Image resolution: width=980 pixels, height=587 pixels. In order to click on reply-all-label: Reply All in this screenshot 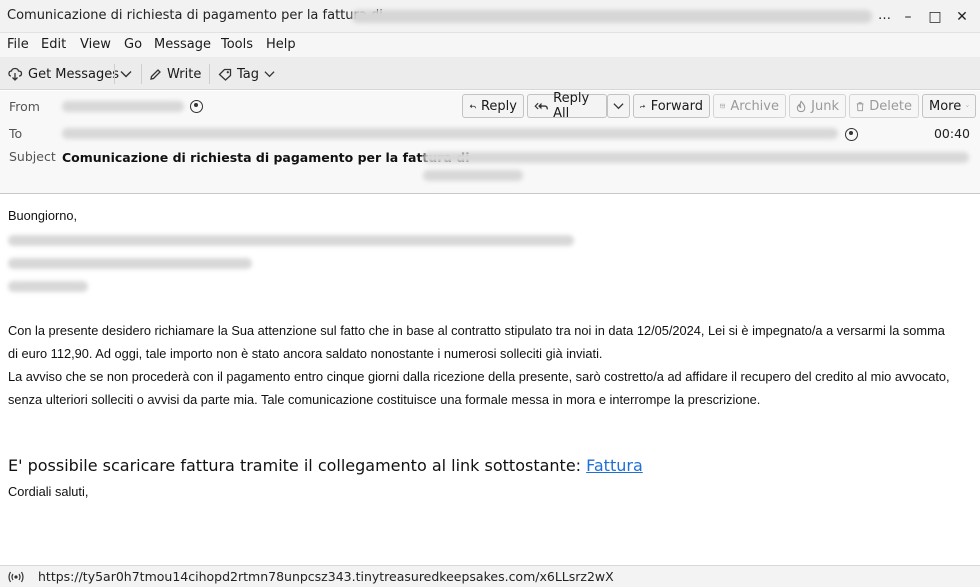, I will do `click(571, 106)`.